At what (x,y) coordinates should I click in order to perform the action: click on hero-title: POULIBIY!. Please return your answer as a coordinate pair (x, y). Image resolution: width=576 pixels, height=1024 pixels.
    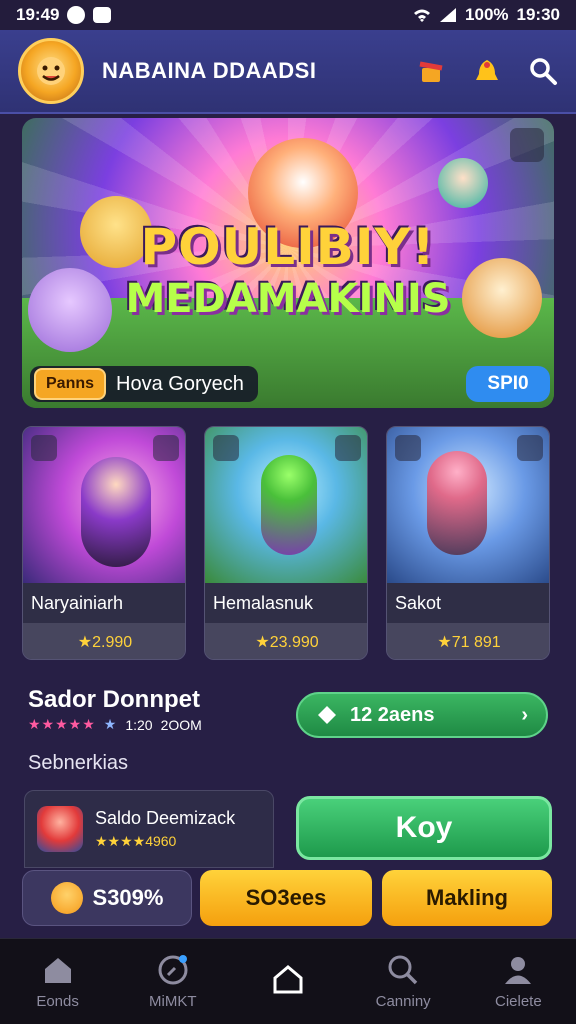
    Looking at the image, I should click on (288, 247).